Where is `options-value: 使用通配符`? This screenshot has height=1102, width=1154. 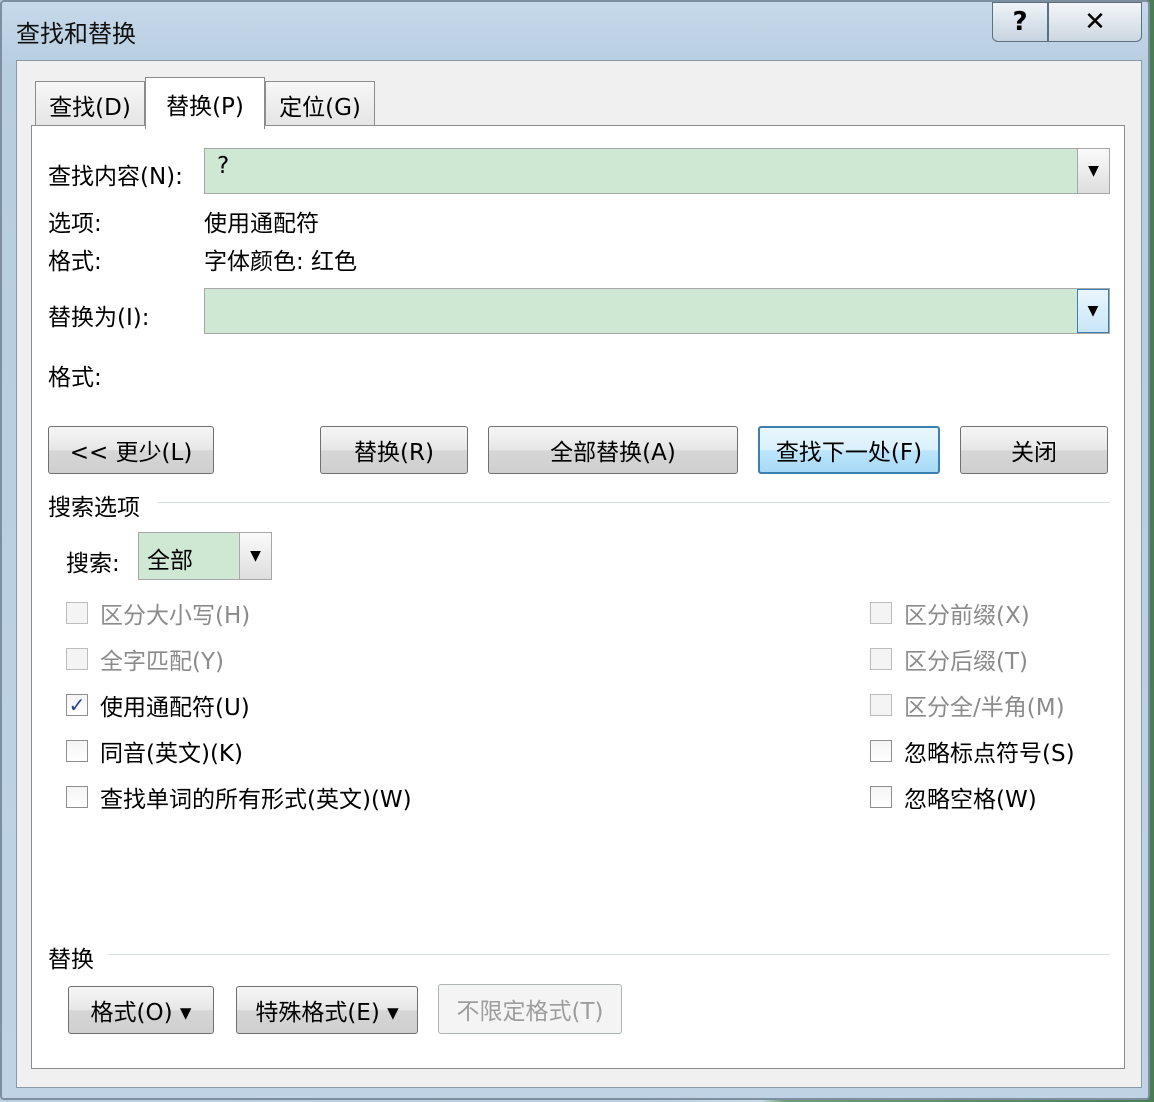
options-value: 使用通配符 is located at coordinates (261, 224).